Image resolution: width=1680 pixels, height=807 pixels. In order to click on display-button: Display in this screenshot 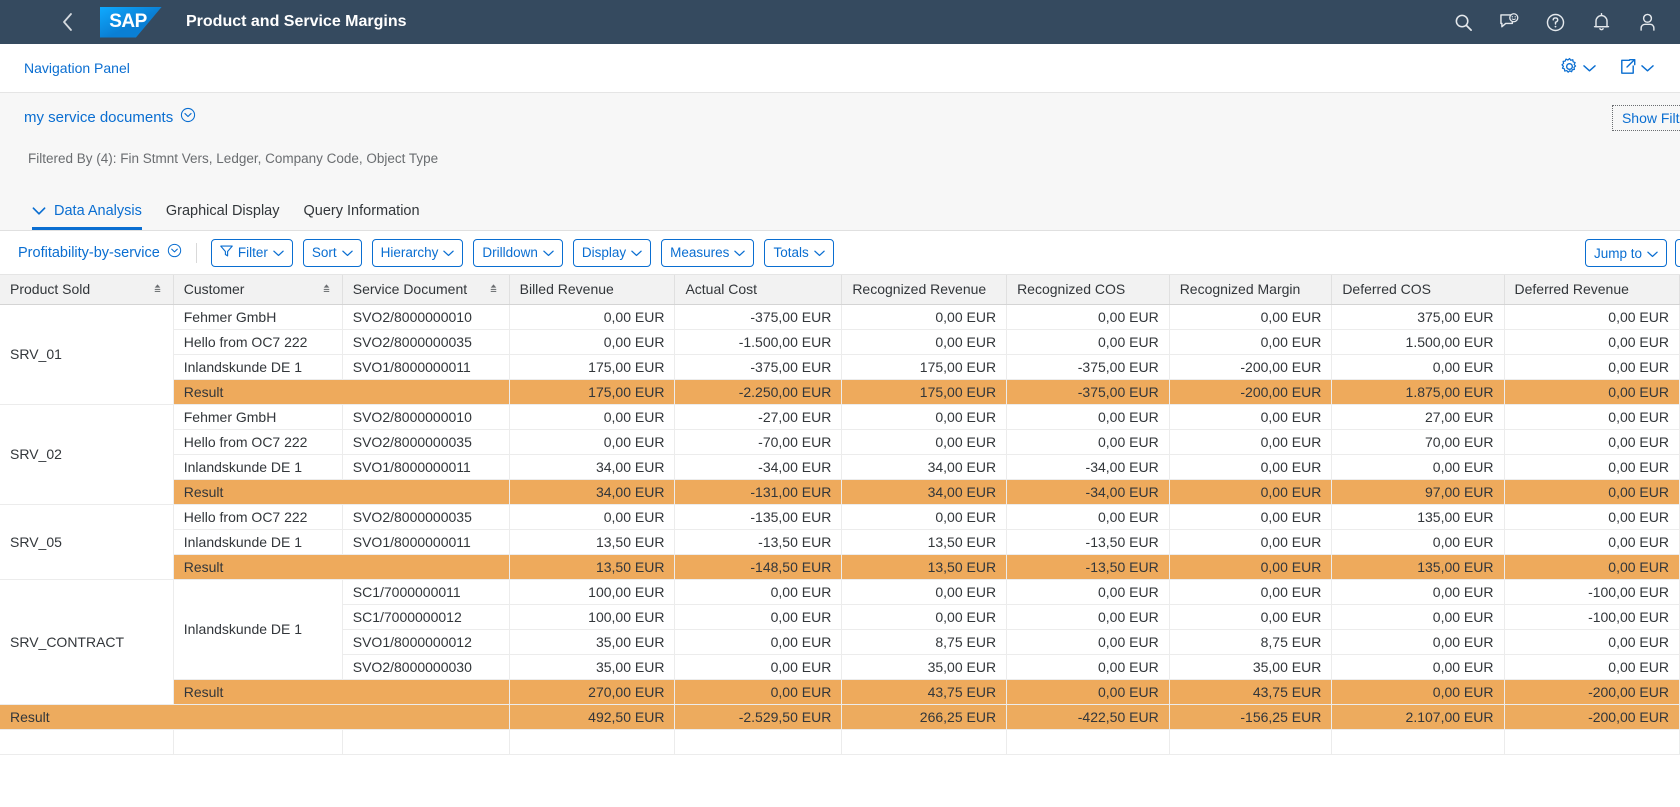, I will do `click(612, 252)`.